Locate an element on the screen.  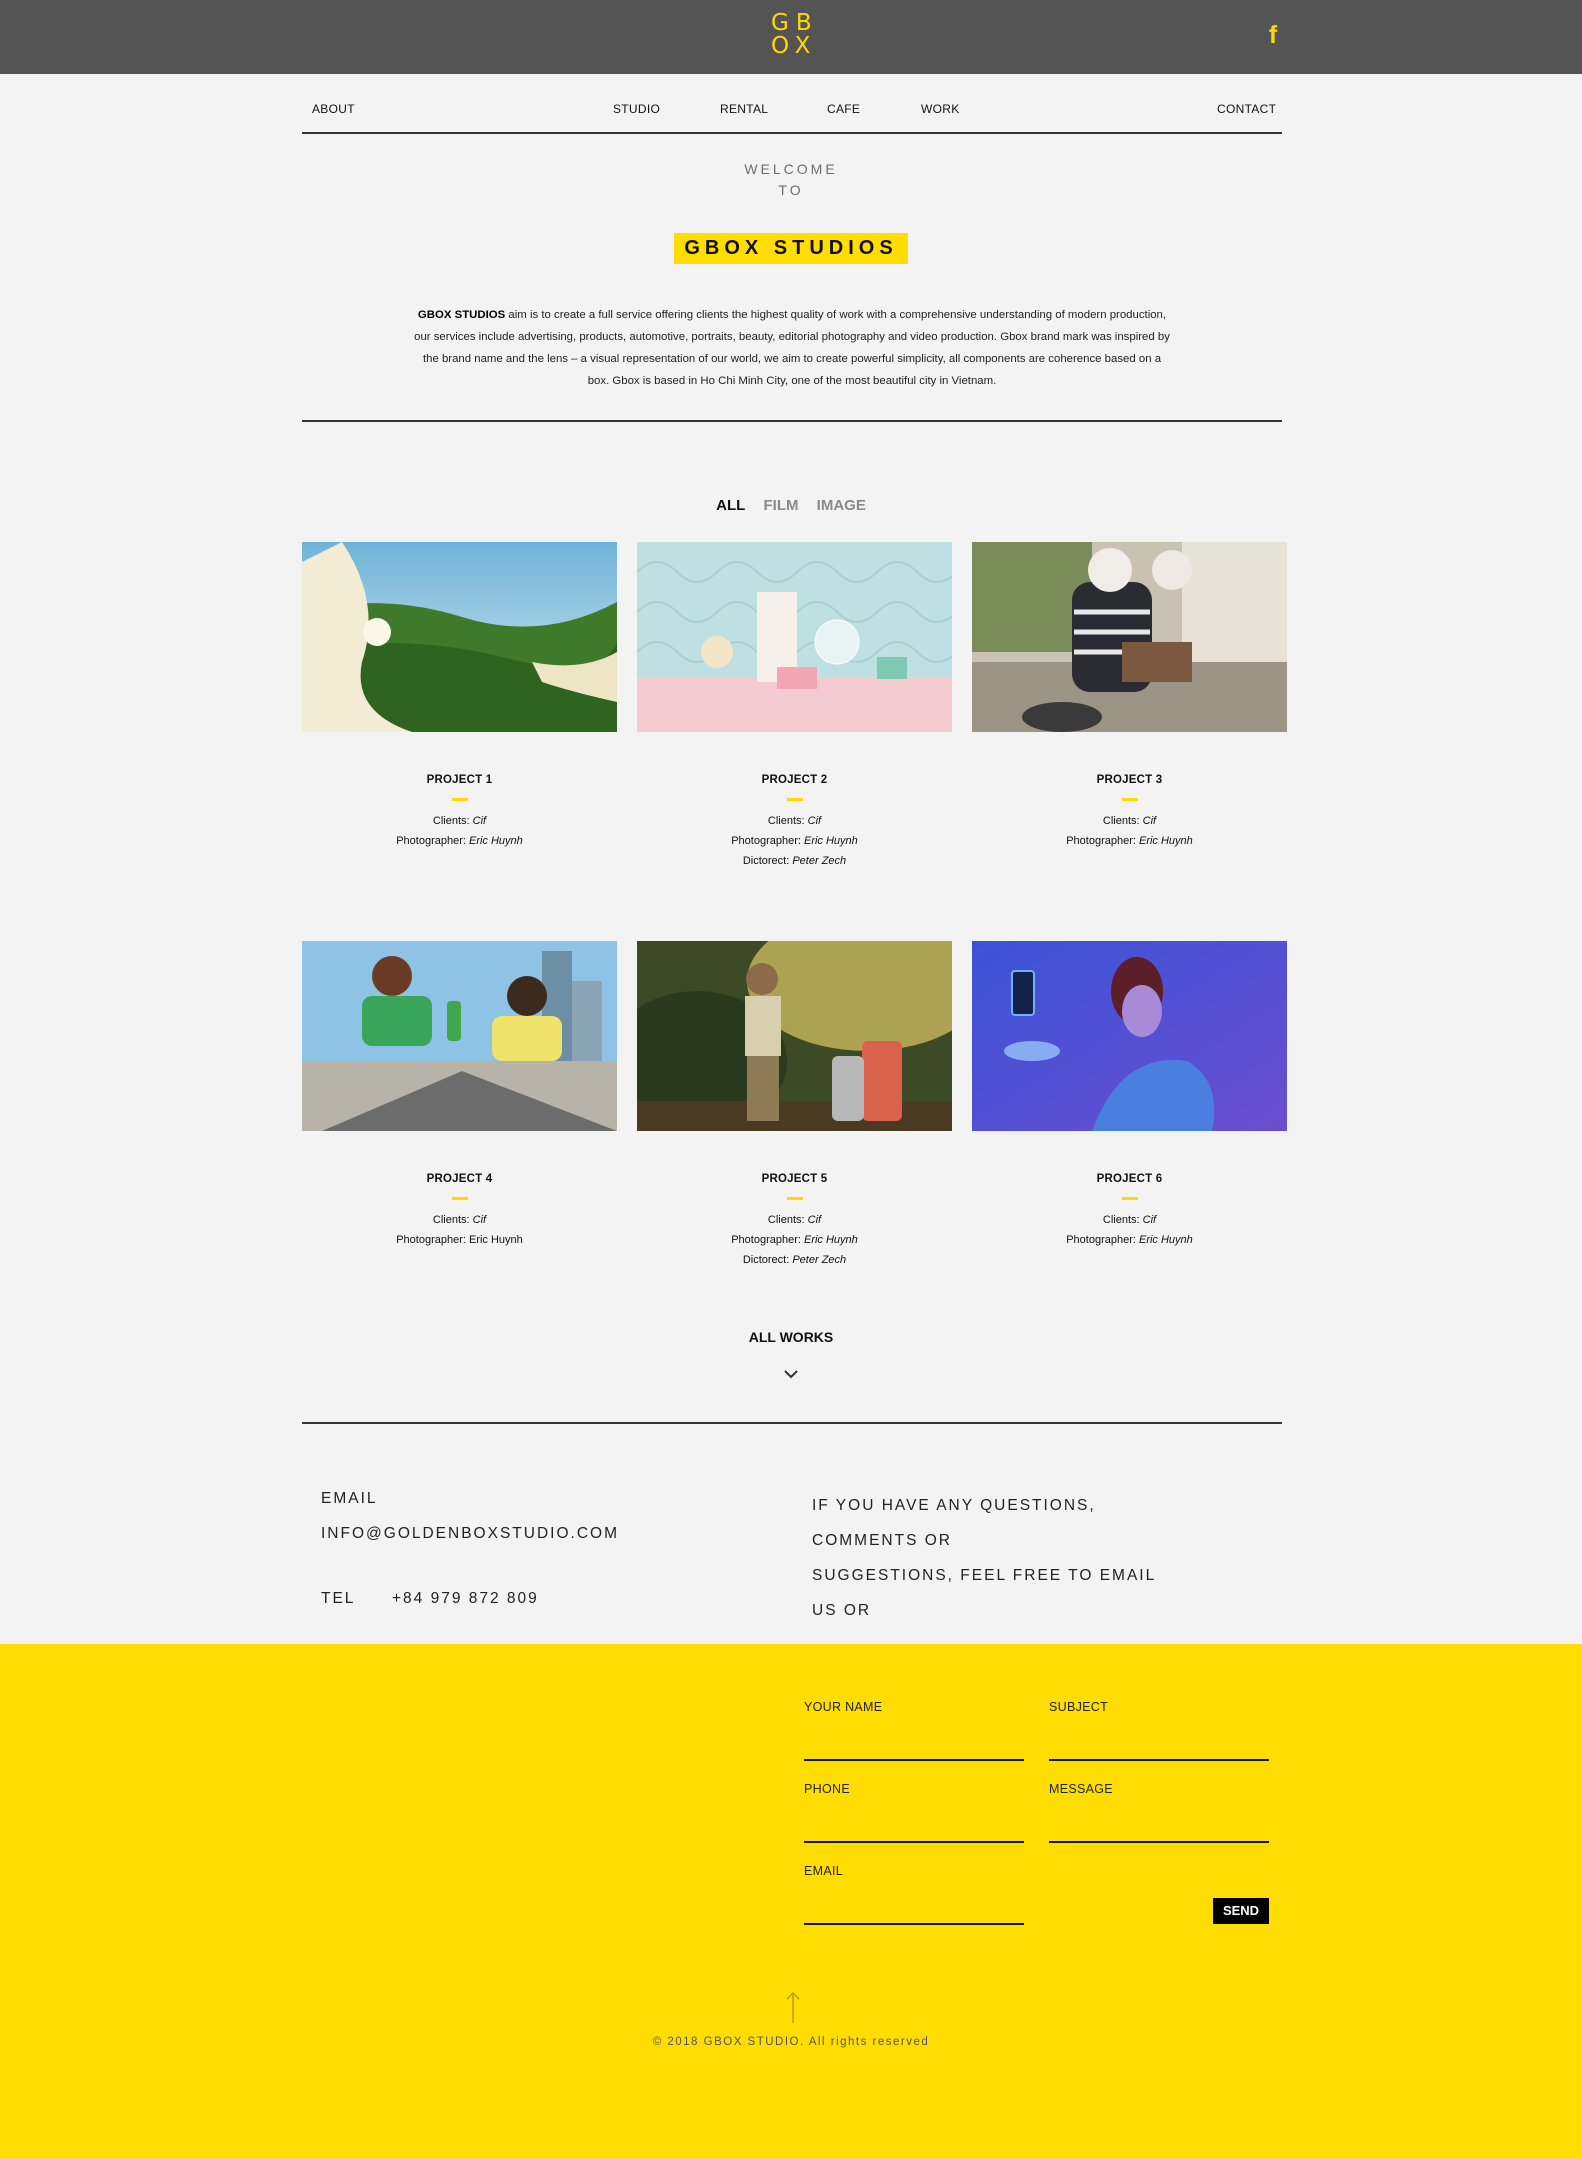
logo-bottom: OX is located at coordinates (794, 46).